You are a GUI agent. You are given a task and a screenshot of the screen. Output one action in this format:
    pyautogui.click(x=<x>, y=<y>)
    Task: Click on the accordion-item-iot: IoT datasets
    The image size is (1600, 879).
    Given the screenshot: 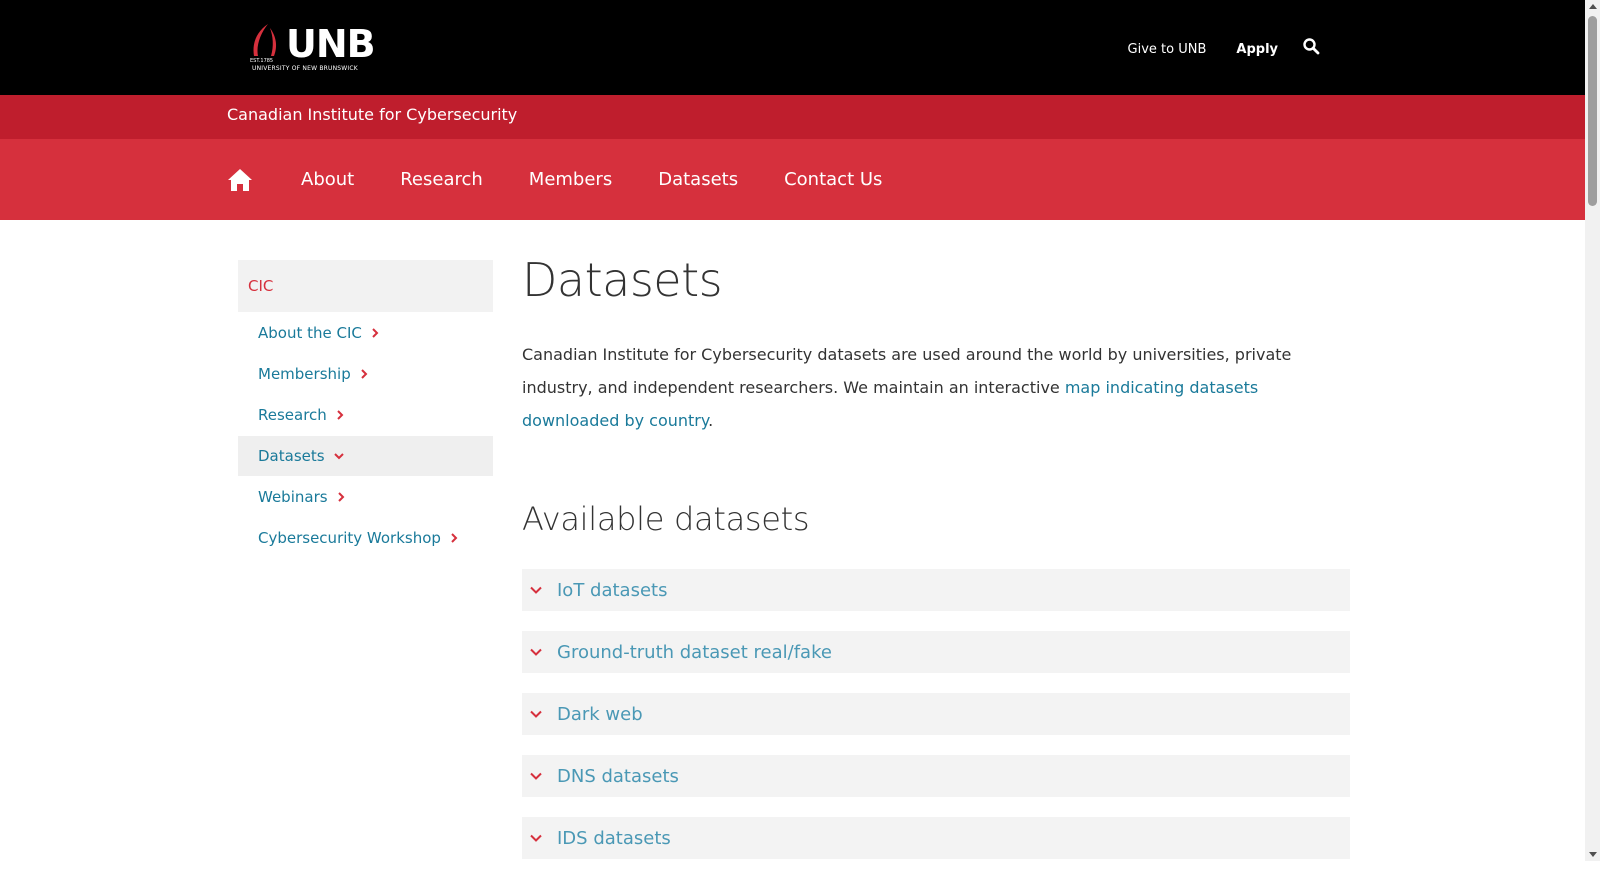 What is the action you would take?
    pyautogui.click(x=936, y=590)
    